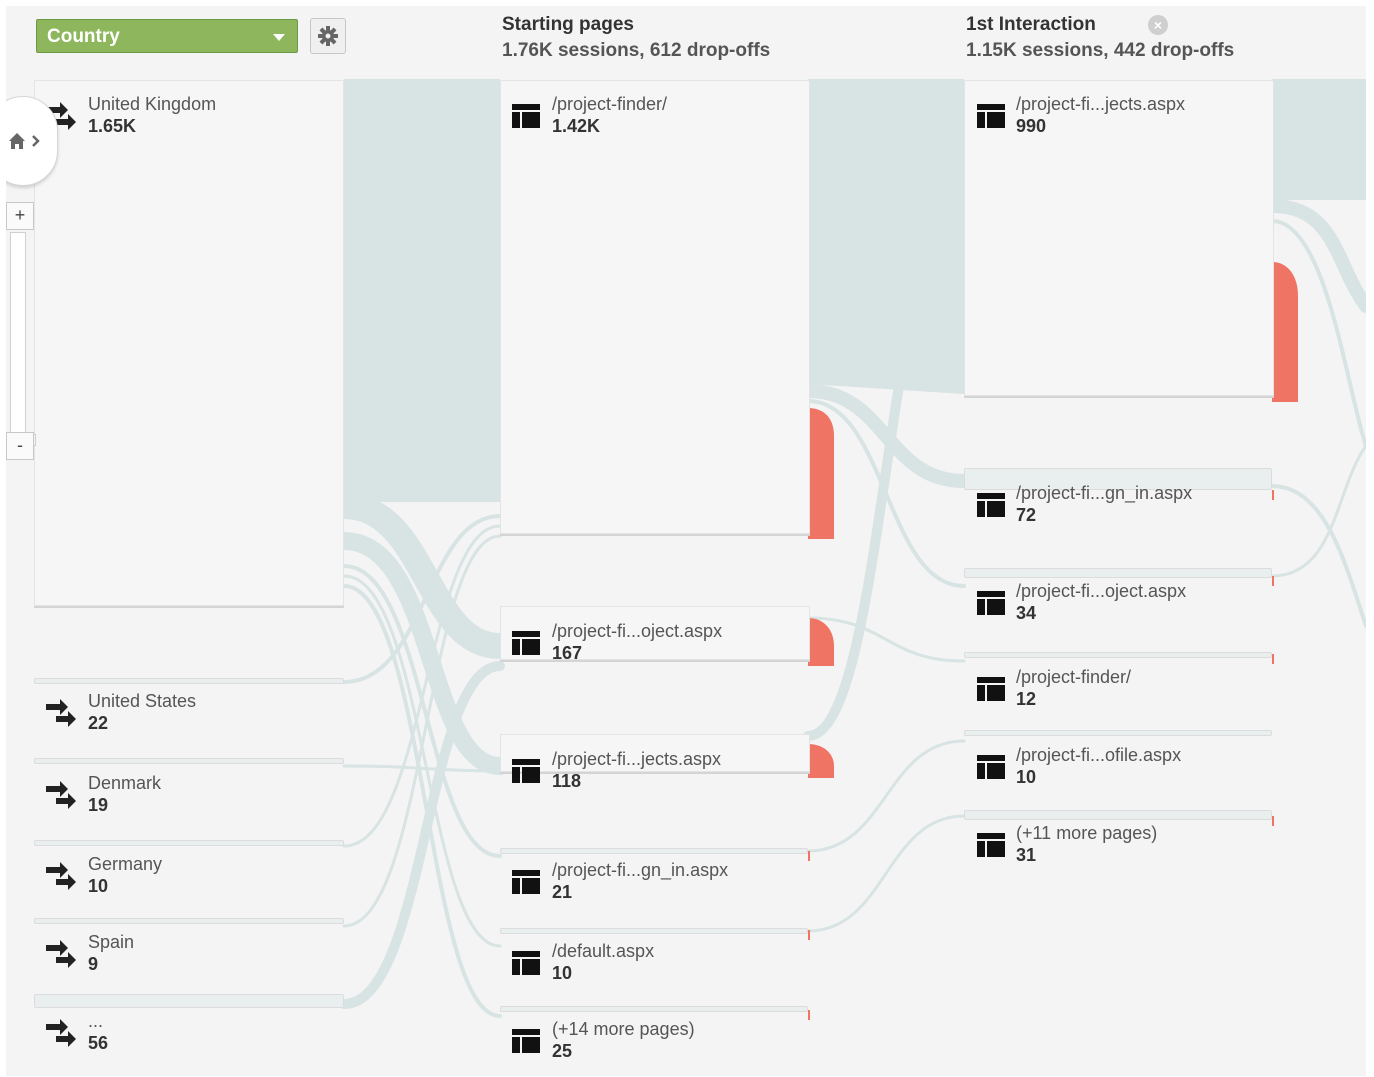  Describe the element at coordinates (152, 104) in the screenshot. I see `country-name: United Kingdom` at that location.